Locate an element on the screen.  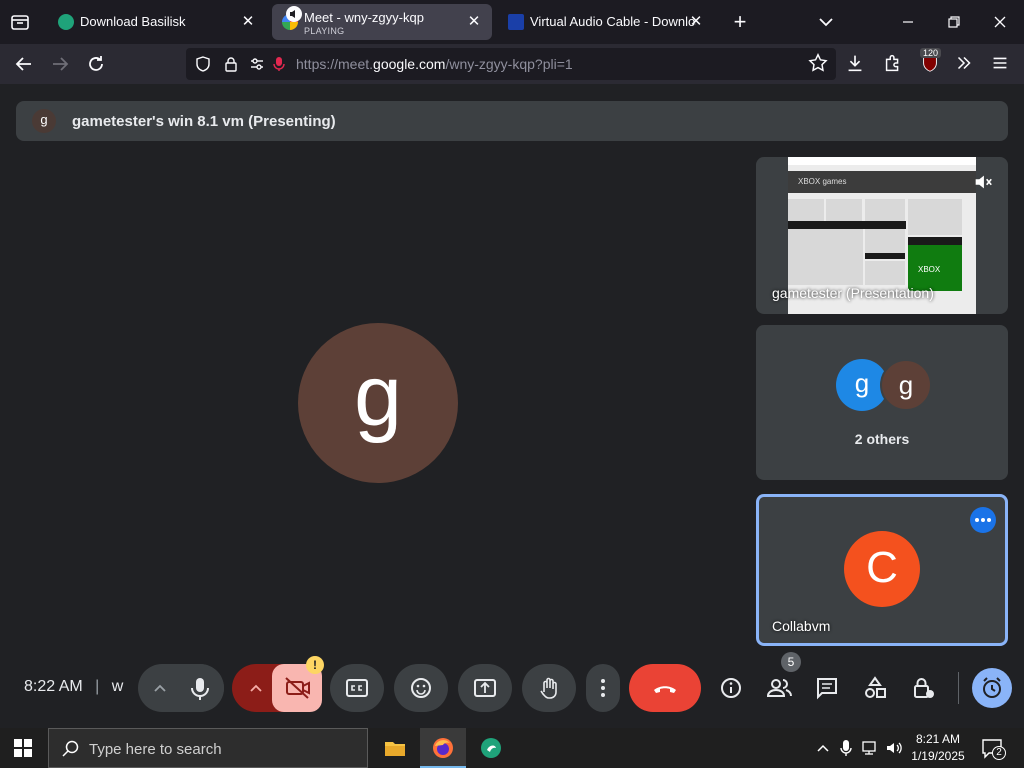
back-button is located at coordinates (24, 64).